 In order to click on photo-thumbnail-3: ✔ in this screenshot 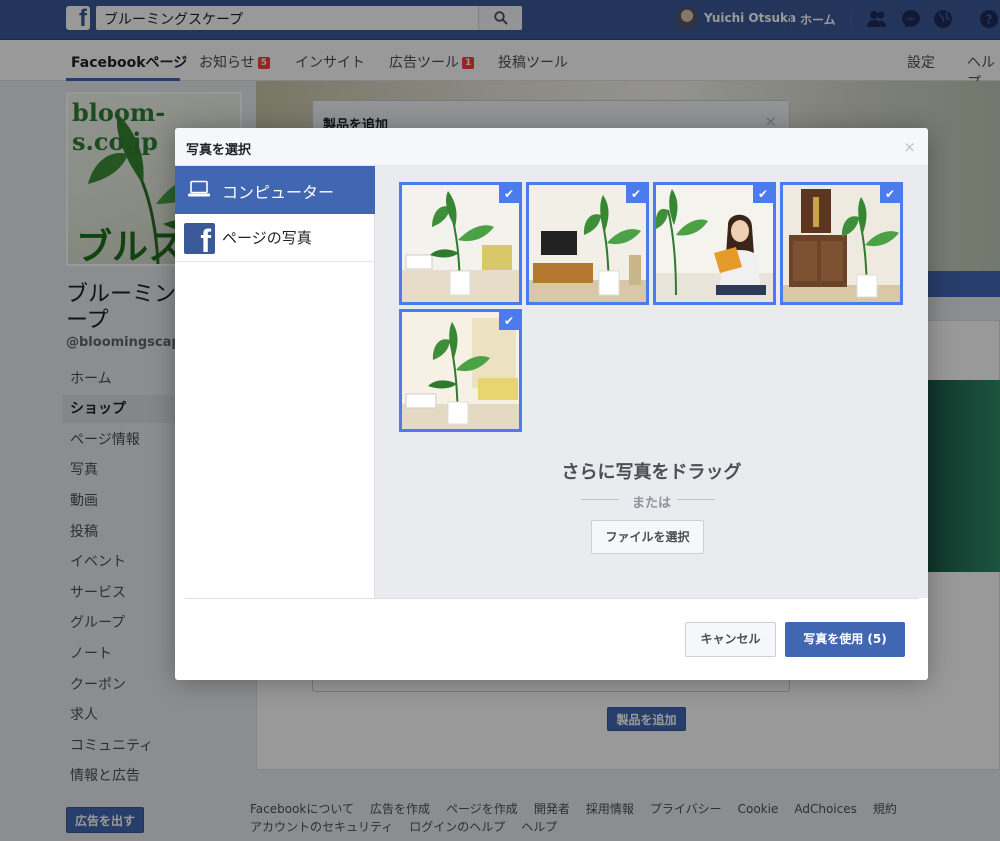, I will do `click(714, 243)`.